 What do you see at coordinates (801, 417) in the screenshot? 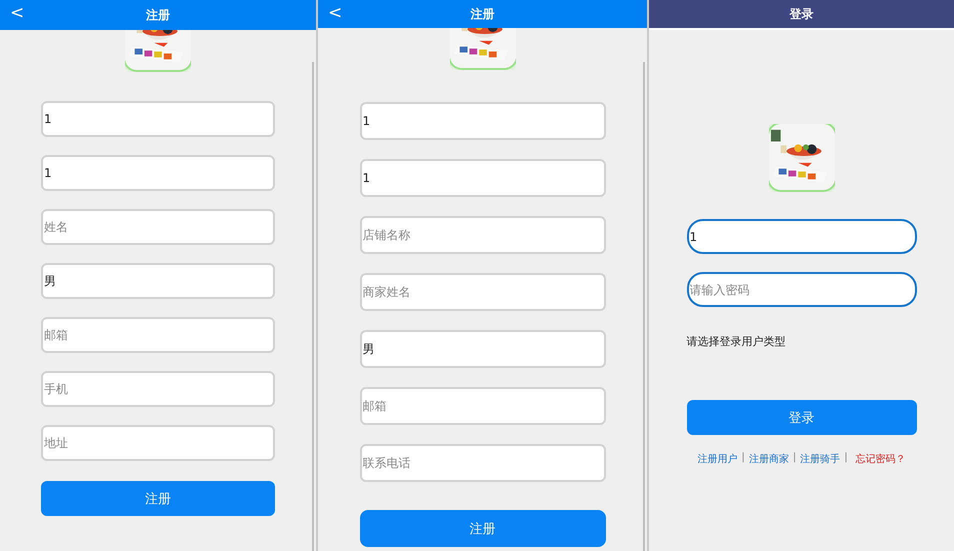
I see `login-button: 登录` at bounding box center [801, 417].